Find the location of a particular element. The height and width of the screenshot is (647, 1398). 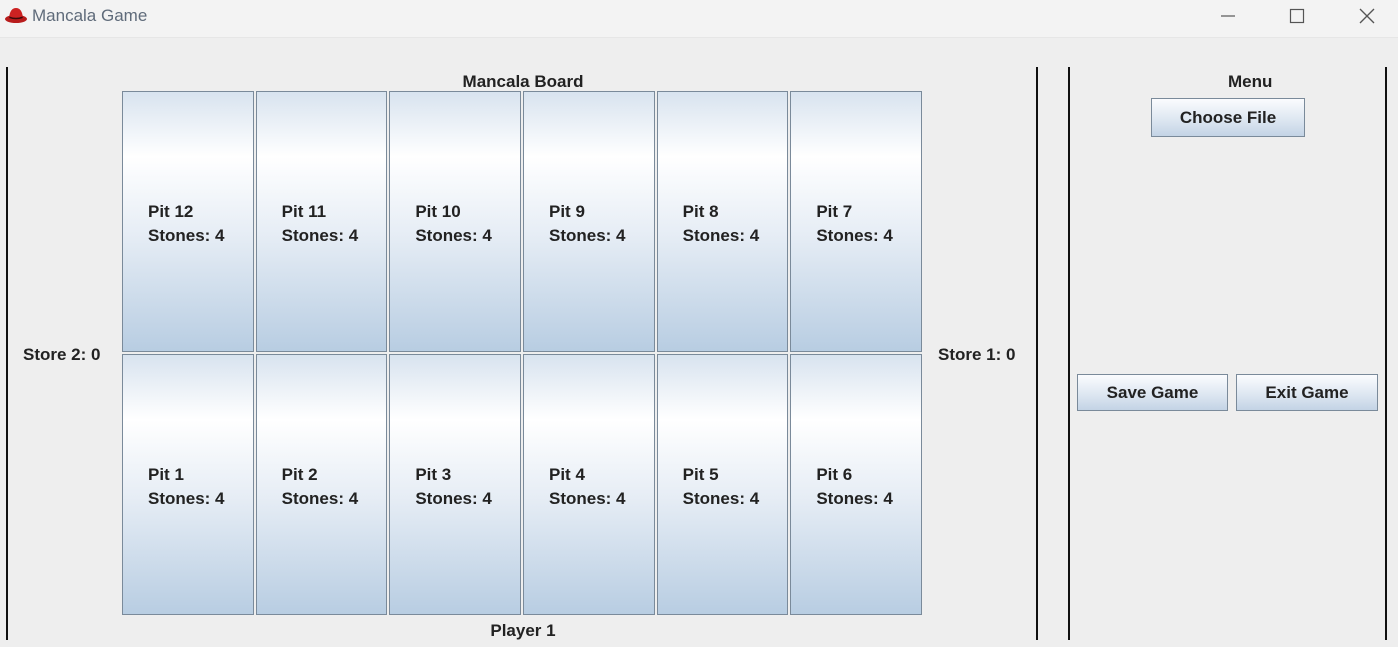

right-border-line is located at coordinates (1386, 353).